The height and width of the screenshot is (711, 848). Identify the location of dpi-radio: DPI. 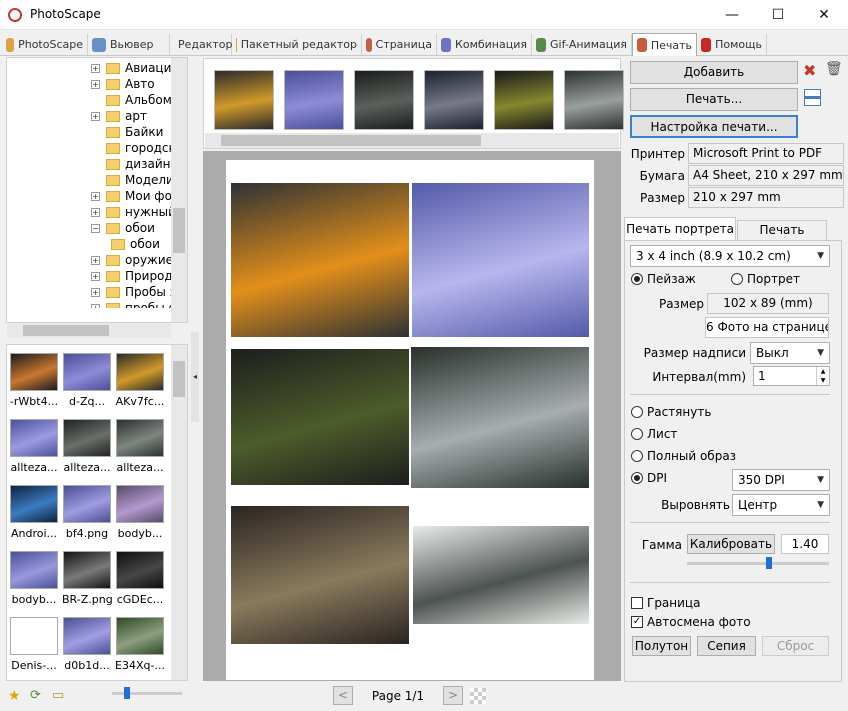
(649, 478).